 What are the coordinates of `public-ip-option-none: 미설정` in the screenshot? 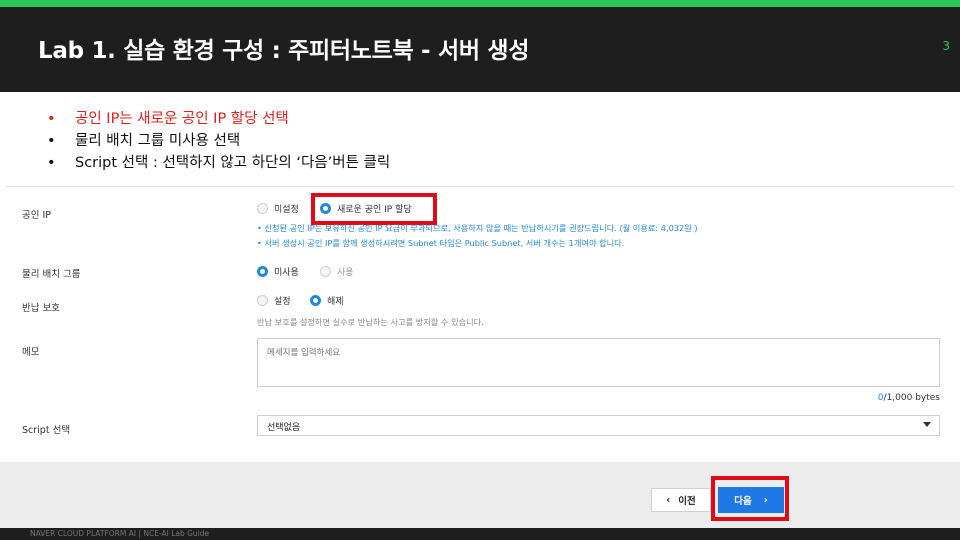 It's located at (278, 208).